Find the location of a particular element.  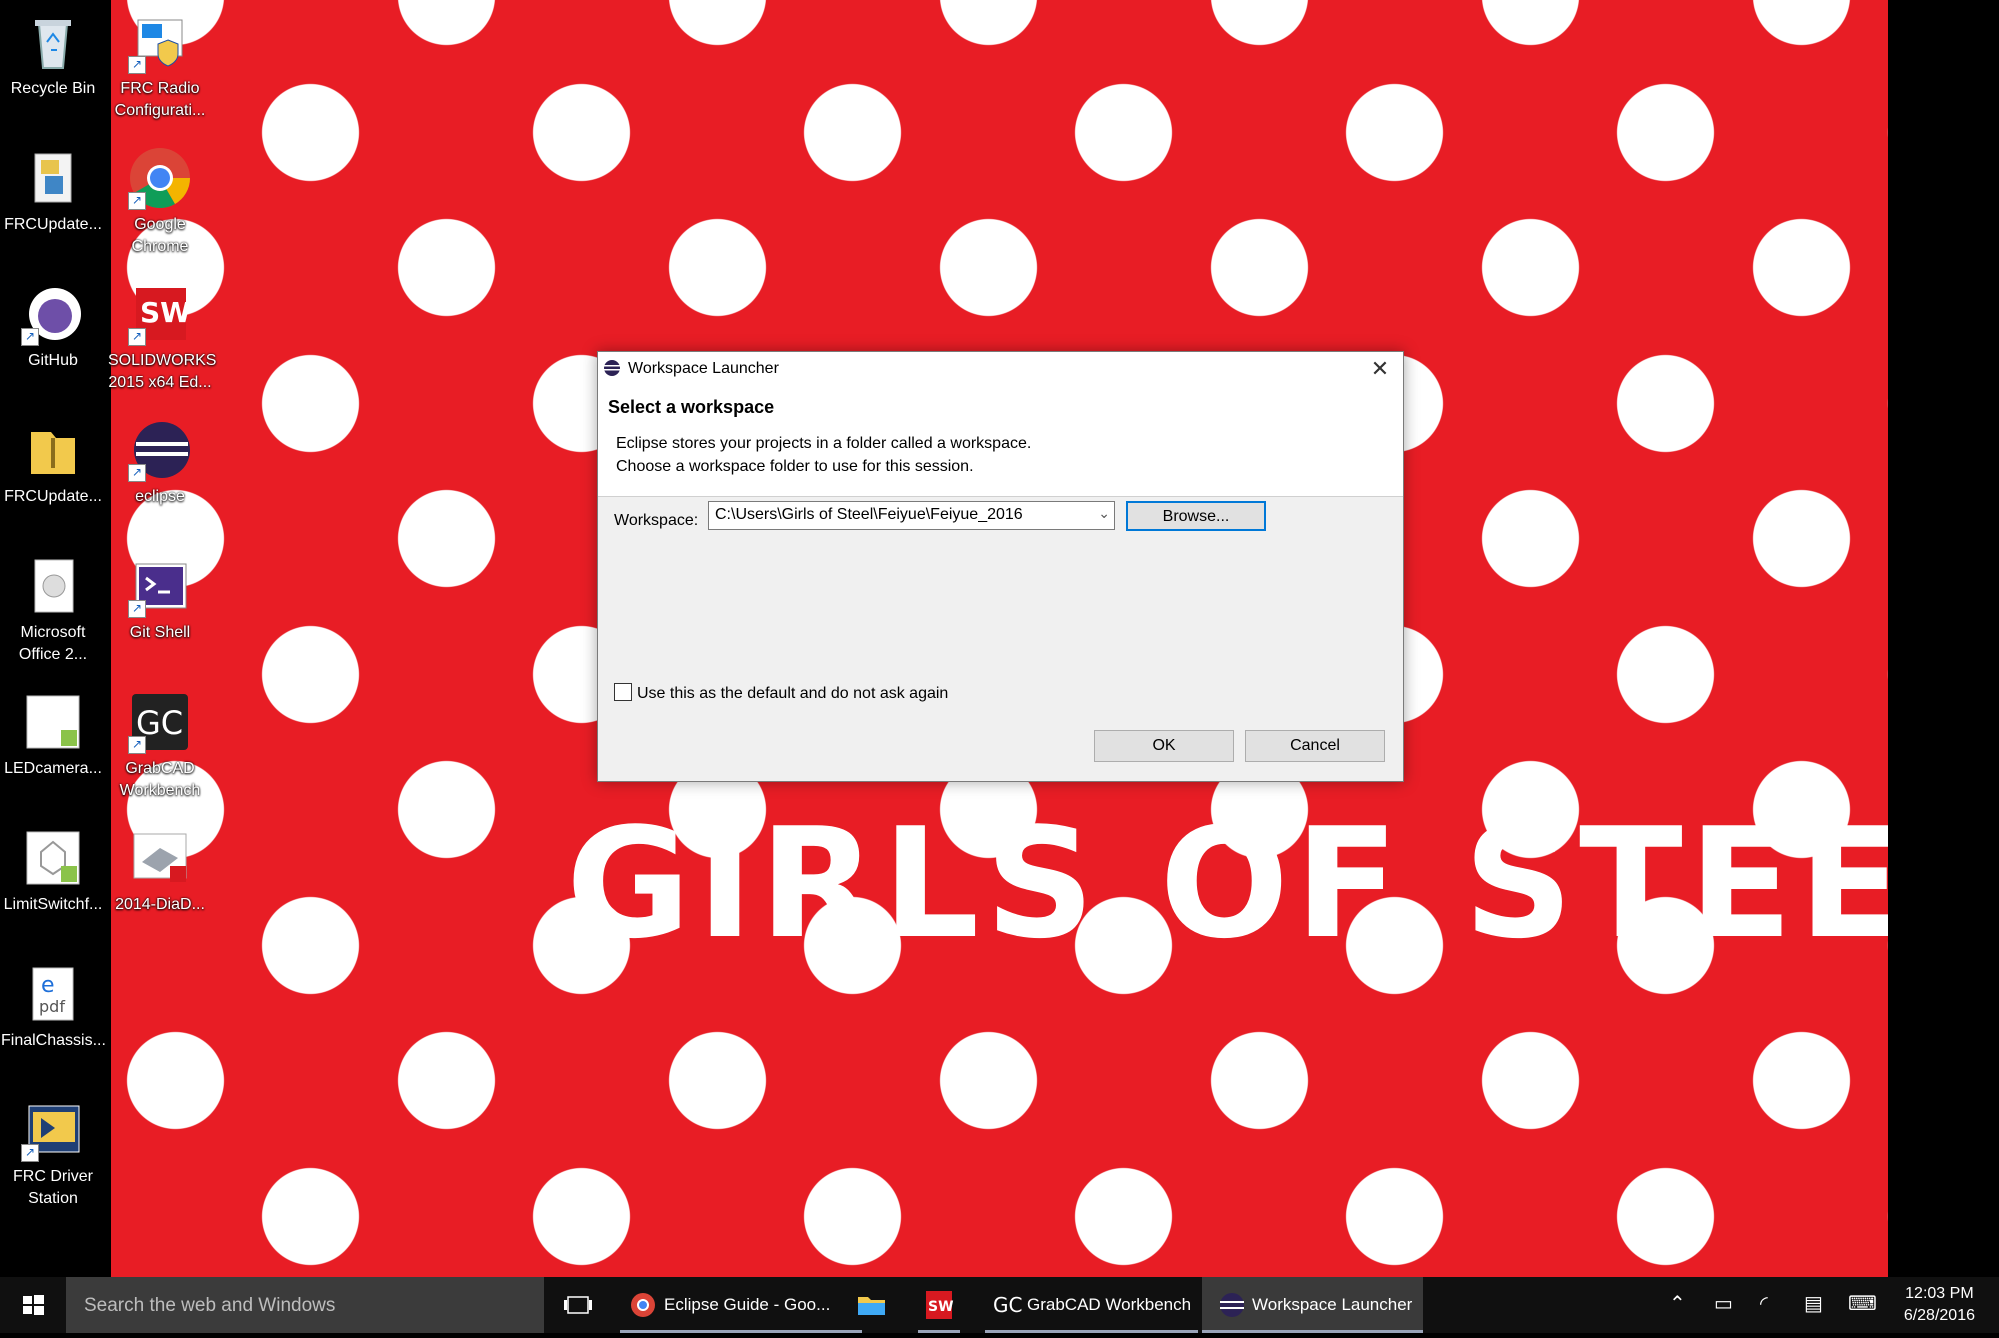

taskbar-item-grabcad: GC GrabCAD Workbench is located at coordinates (1091, 1305).